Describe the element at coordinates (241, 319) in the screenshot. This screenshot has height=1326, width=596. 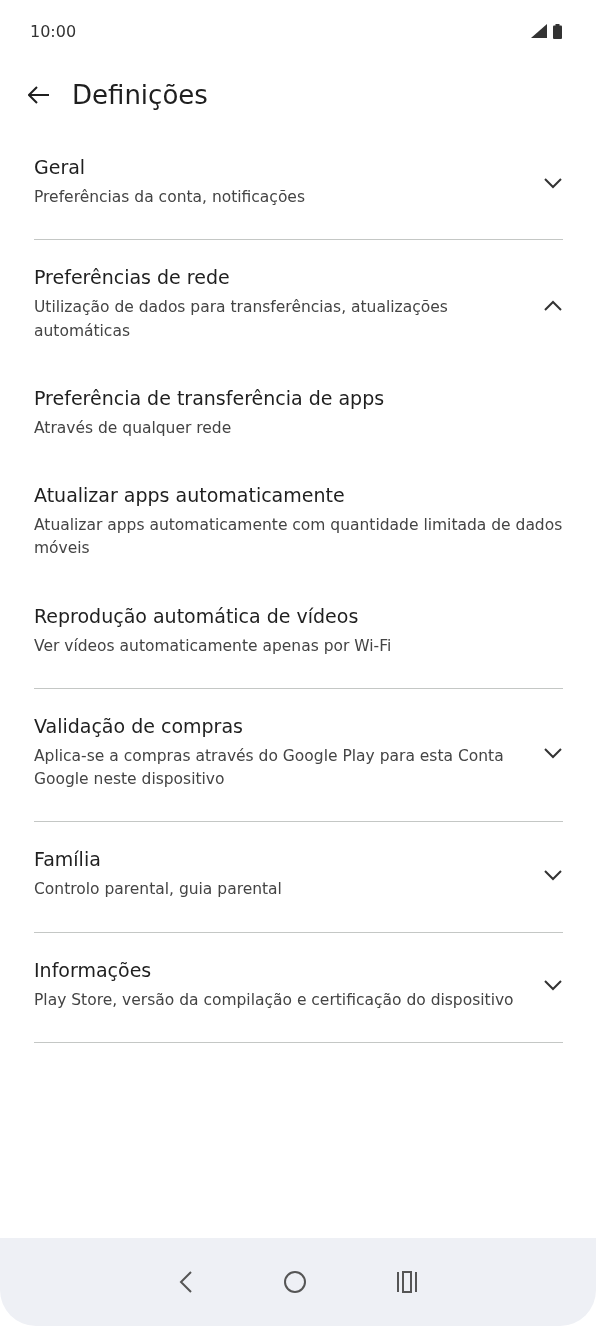
I see `section-subtitle: Utilização de dados para transferências, atualizações automáticas` at that location.